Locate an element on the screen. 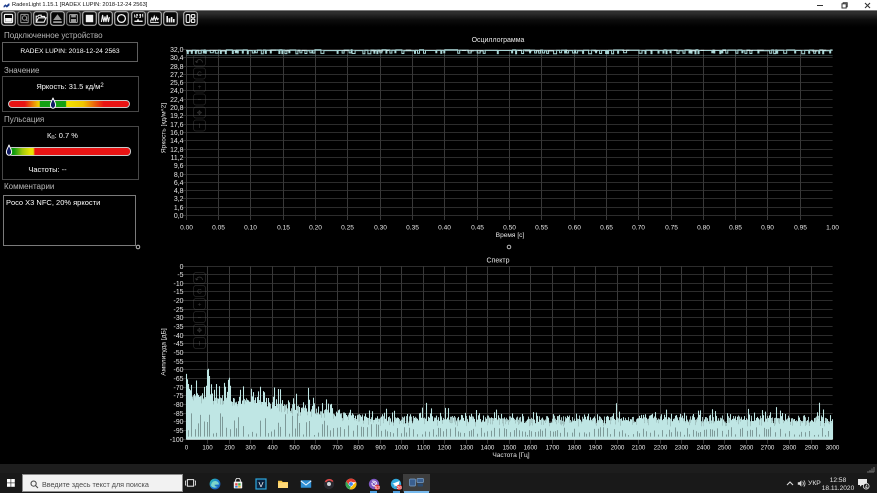  svg-text: 2700 is located at coordinates (768, 448).